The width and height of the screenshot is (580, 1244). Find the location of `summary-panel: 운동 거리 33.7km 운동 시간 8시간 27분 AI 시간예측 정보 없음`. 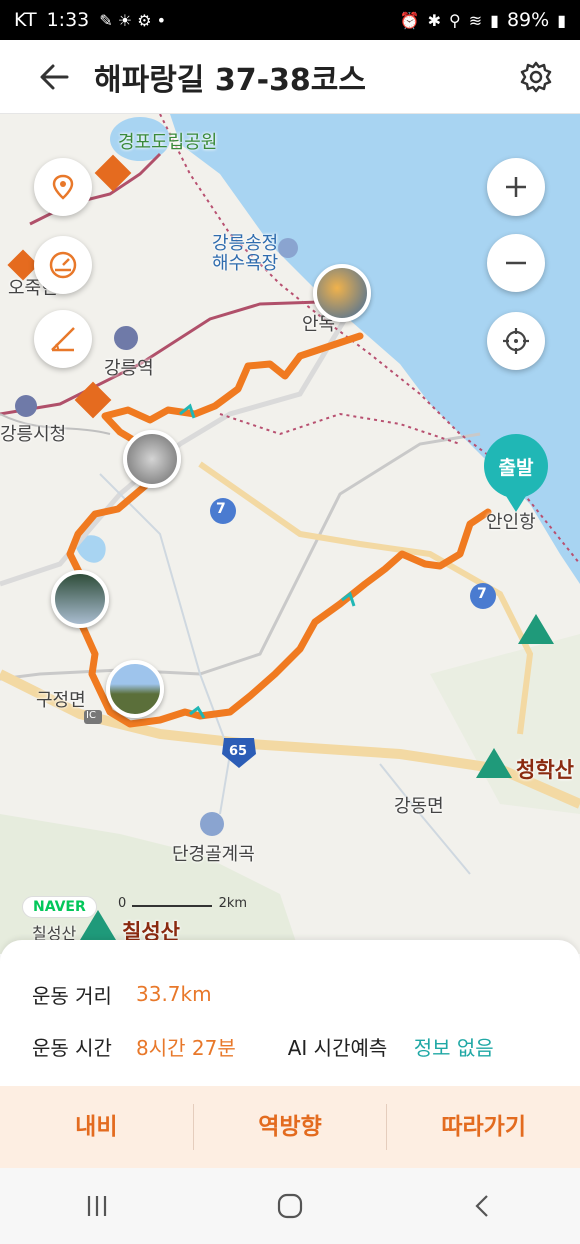

summary-panel: 운동 거리 33.7km 운동 시간 8시간 27분 AI 시간예측 정보 없음 is located at coordinates (290, 1013).